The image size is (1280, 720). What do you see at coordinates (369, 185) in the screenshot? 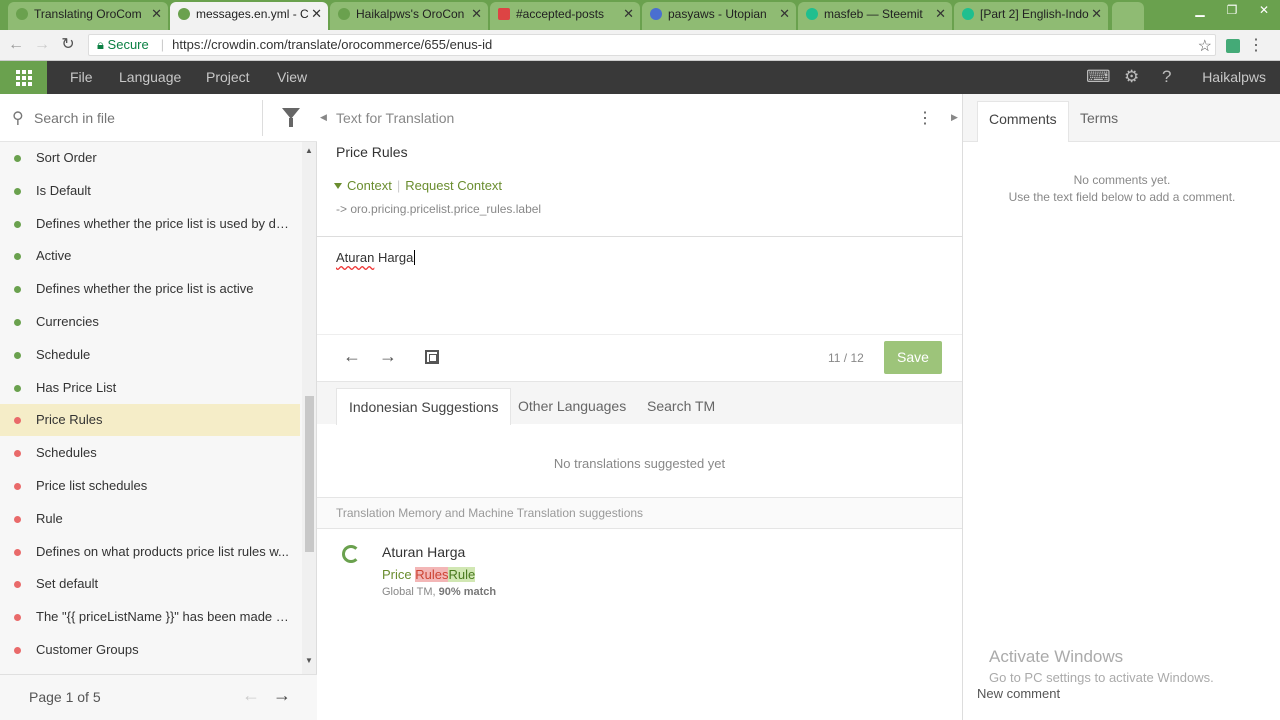
I see `context-toggle: Context` at bounding box center [369, 185].